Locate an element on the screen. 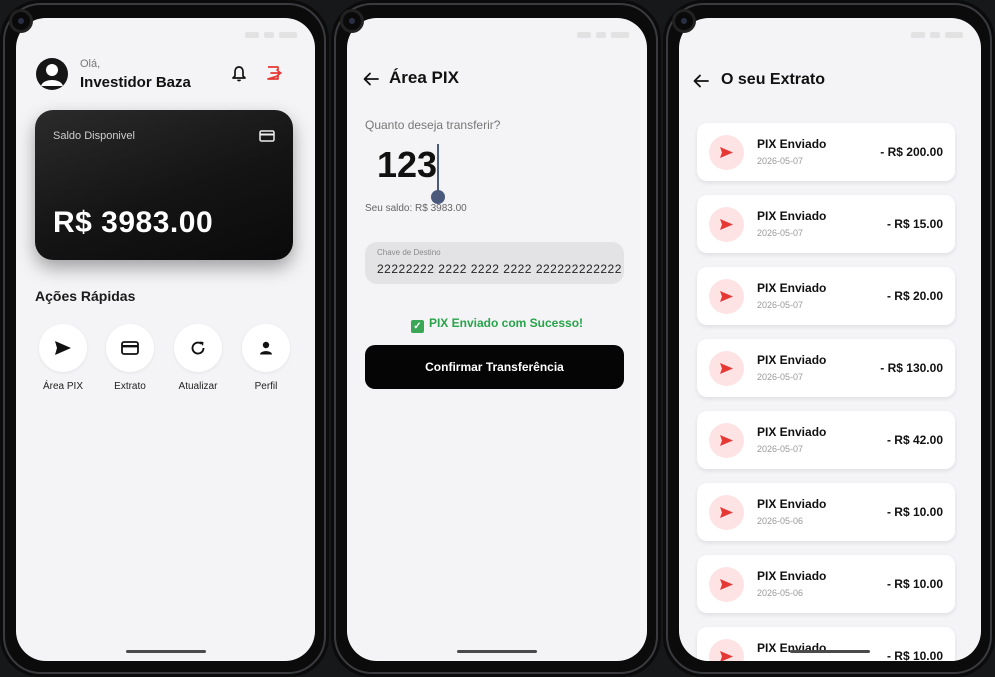 The width and height of the screenshot is (995, 677). action-profile-button: Perfil is located at coordinates (266, 358).